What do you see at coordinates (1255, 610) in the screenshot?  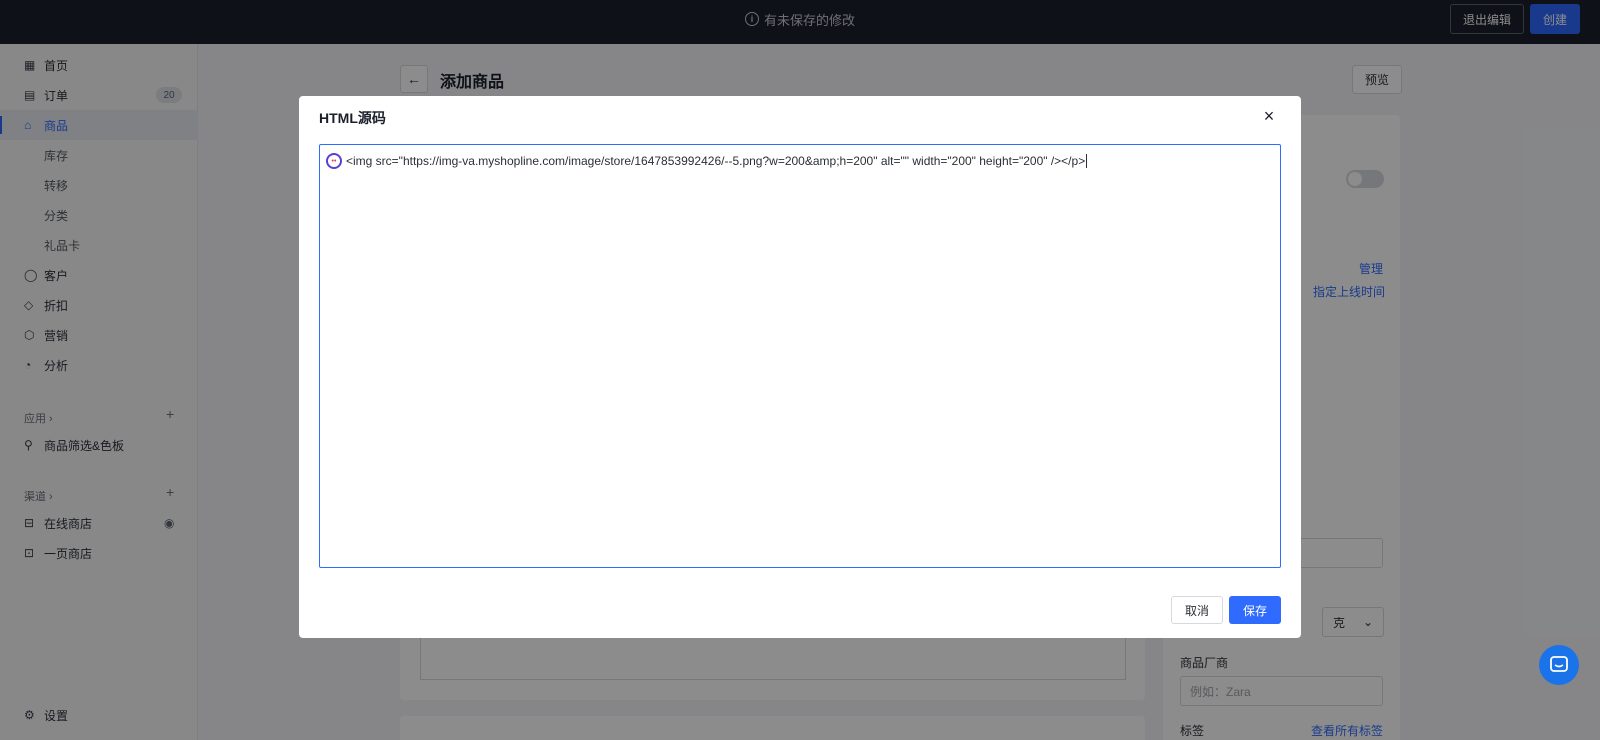 I see `save-button: 保存` at bounding box center [1255, 610].